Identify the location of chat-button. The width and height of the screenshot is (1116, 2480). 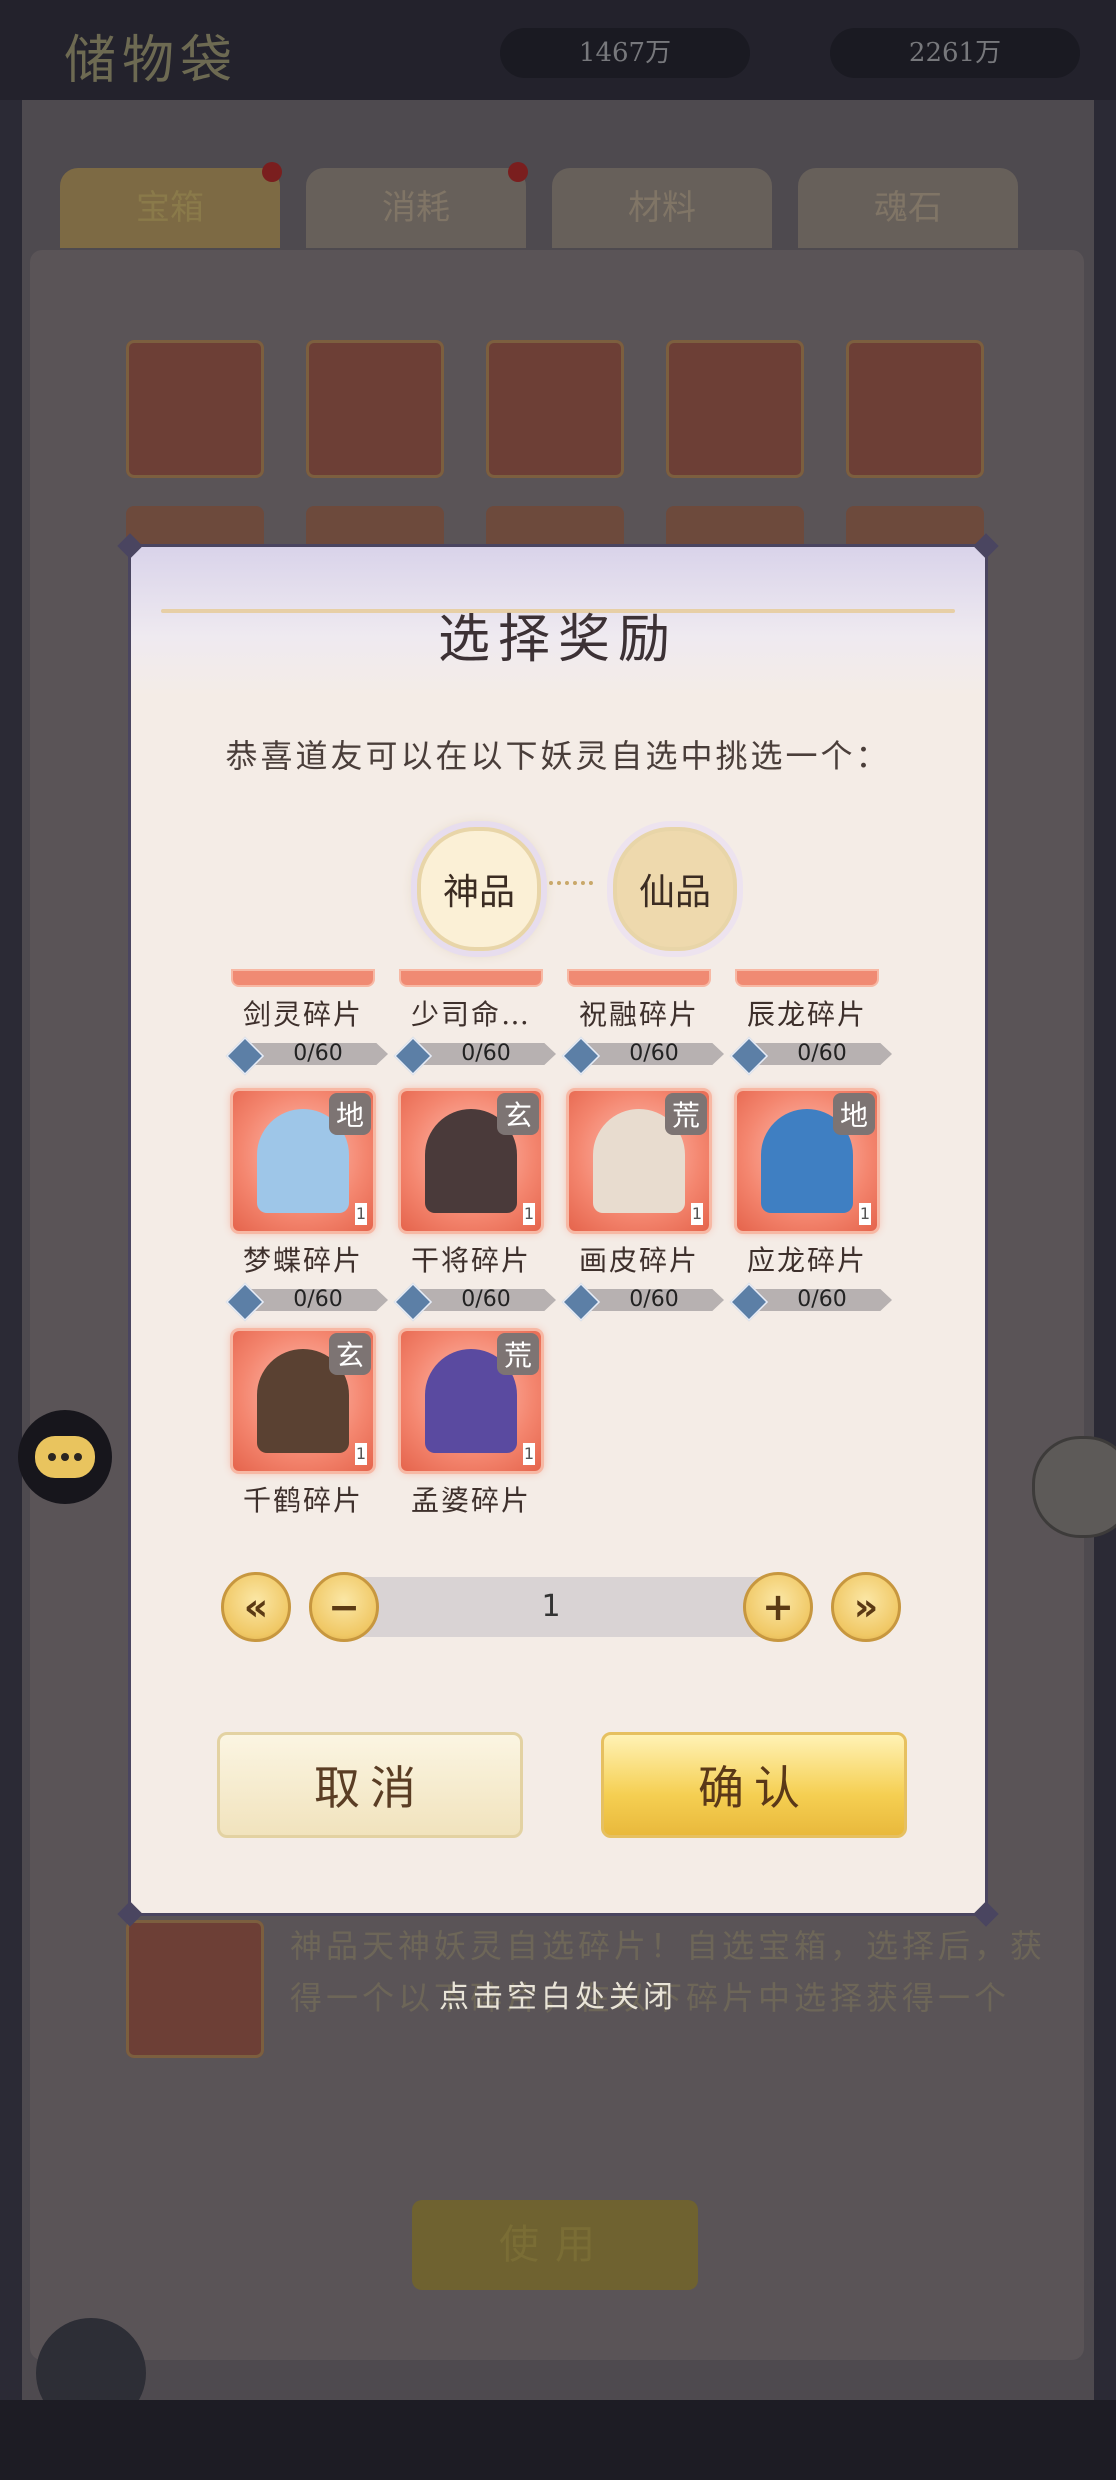
(65, 1457).